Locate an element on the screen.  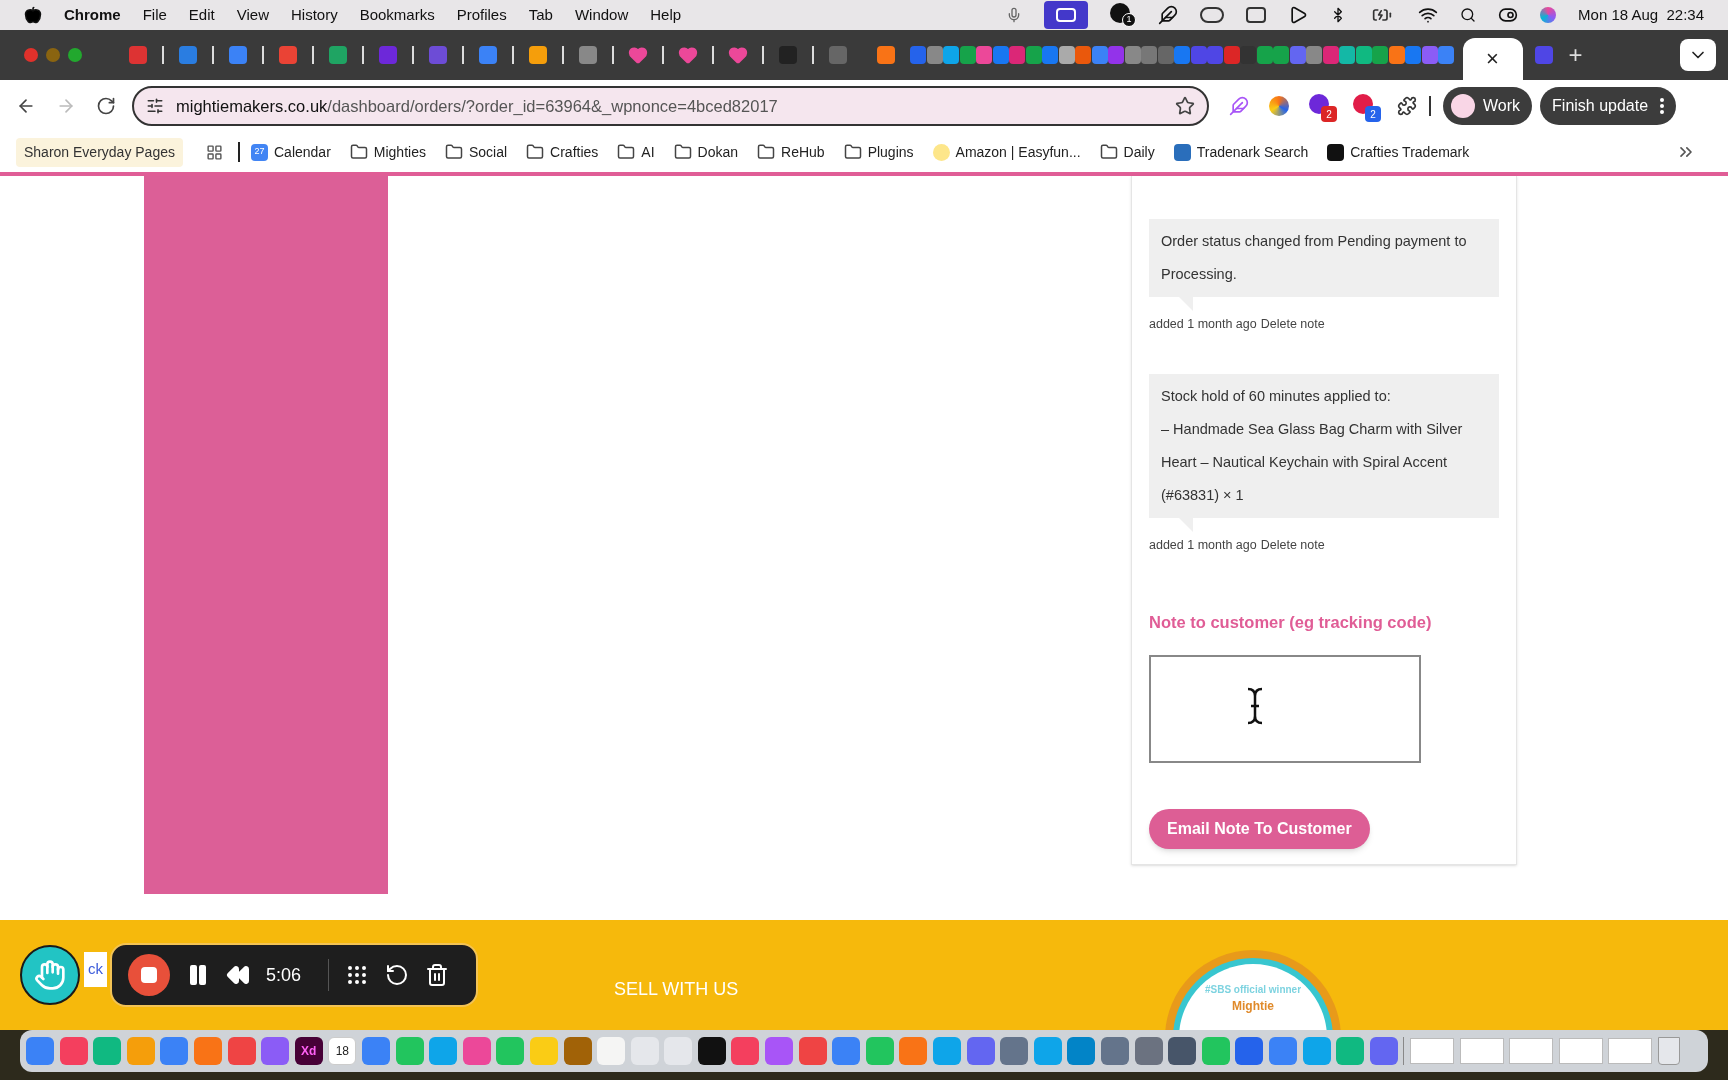
feather-icon is located at coordinates (1168, 15).